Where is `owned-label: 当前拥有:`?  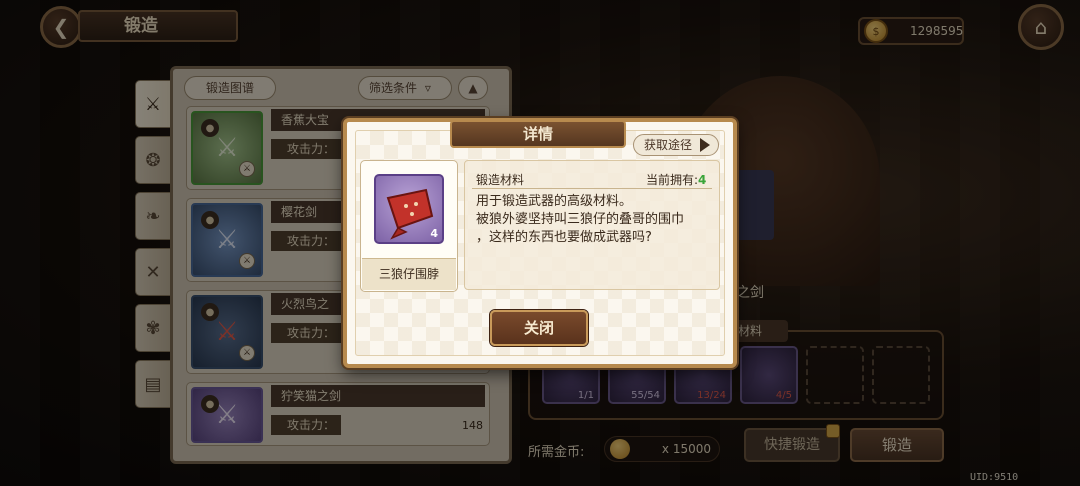 owned-label: 当前拥有: is located at coordinates (672, 180).